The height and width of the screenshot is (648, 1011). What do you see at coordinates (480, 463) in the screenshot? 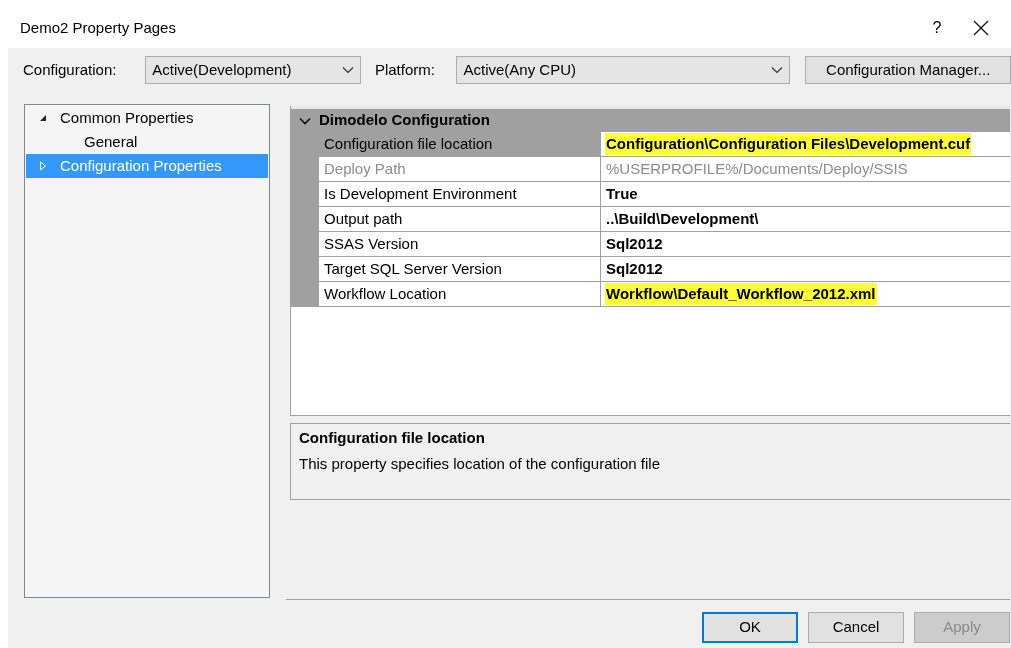
I see `description-text: This property specifies location of the configuration file` at bounding box center [480, 463].